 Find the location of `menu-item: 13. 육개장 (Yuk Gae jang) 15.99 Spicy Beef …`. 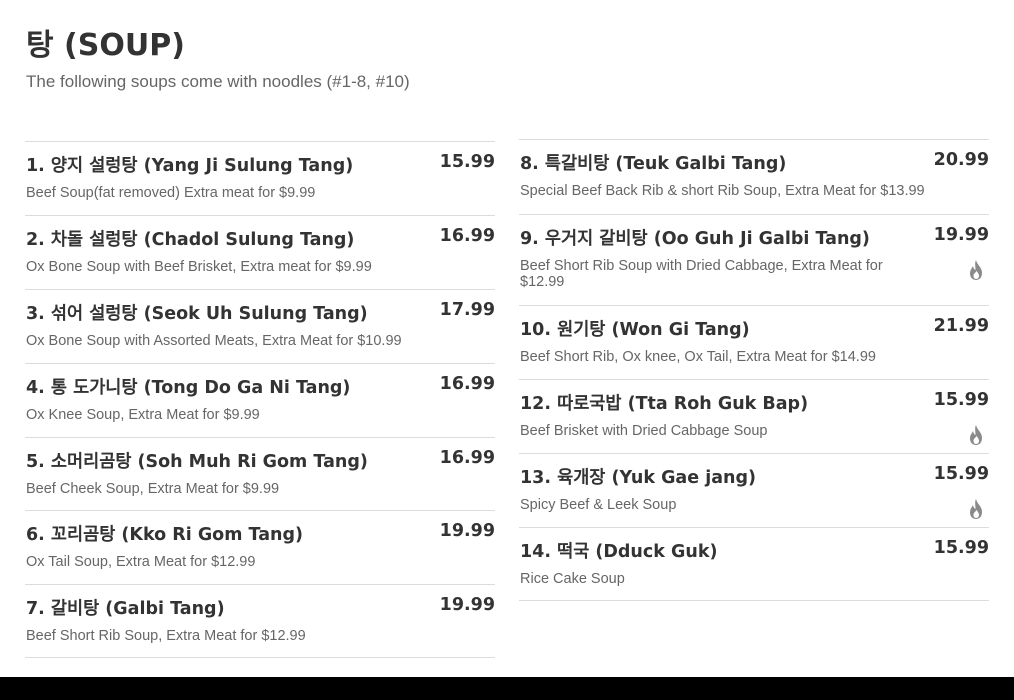

menu-item: 13. 육개장 (Yuk Gae jang) 15.99 Spicy Beef … is located at coordinates (754, 490).